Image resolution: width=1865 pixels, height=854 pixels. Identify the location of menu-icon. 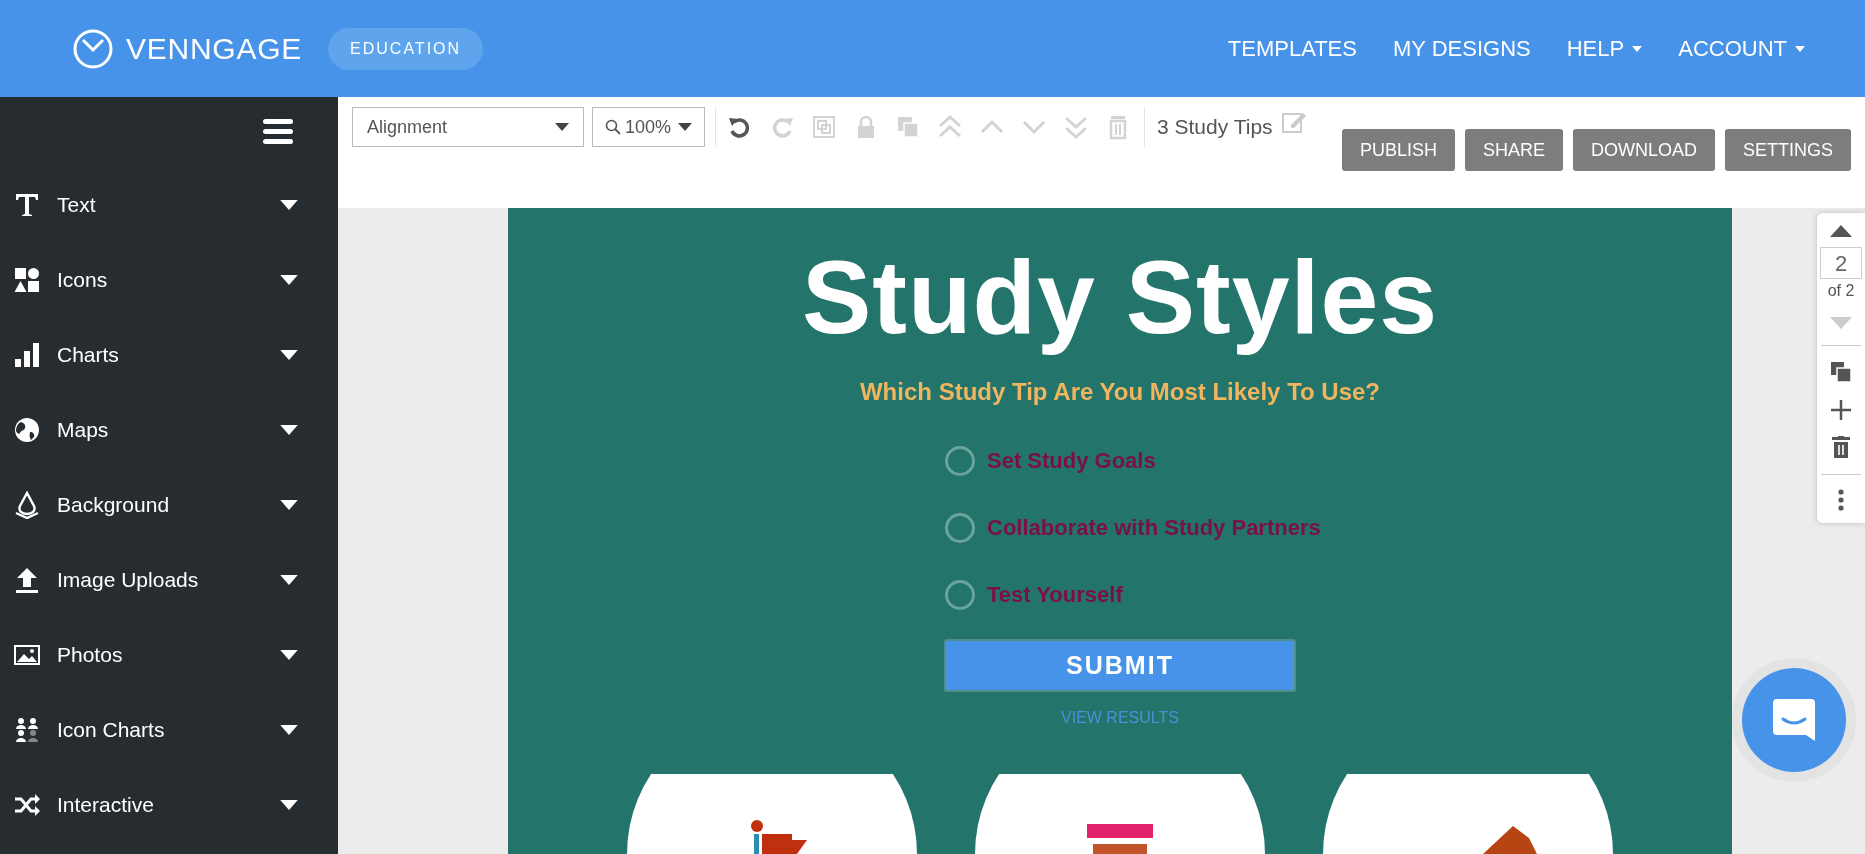
(278, 132).